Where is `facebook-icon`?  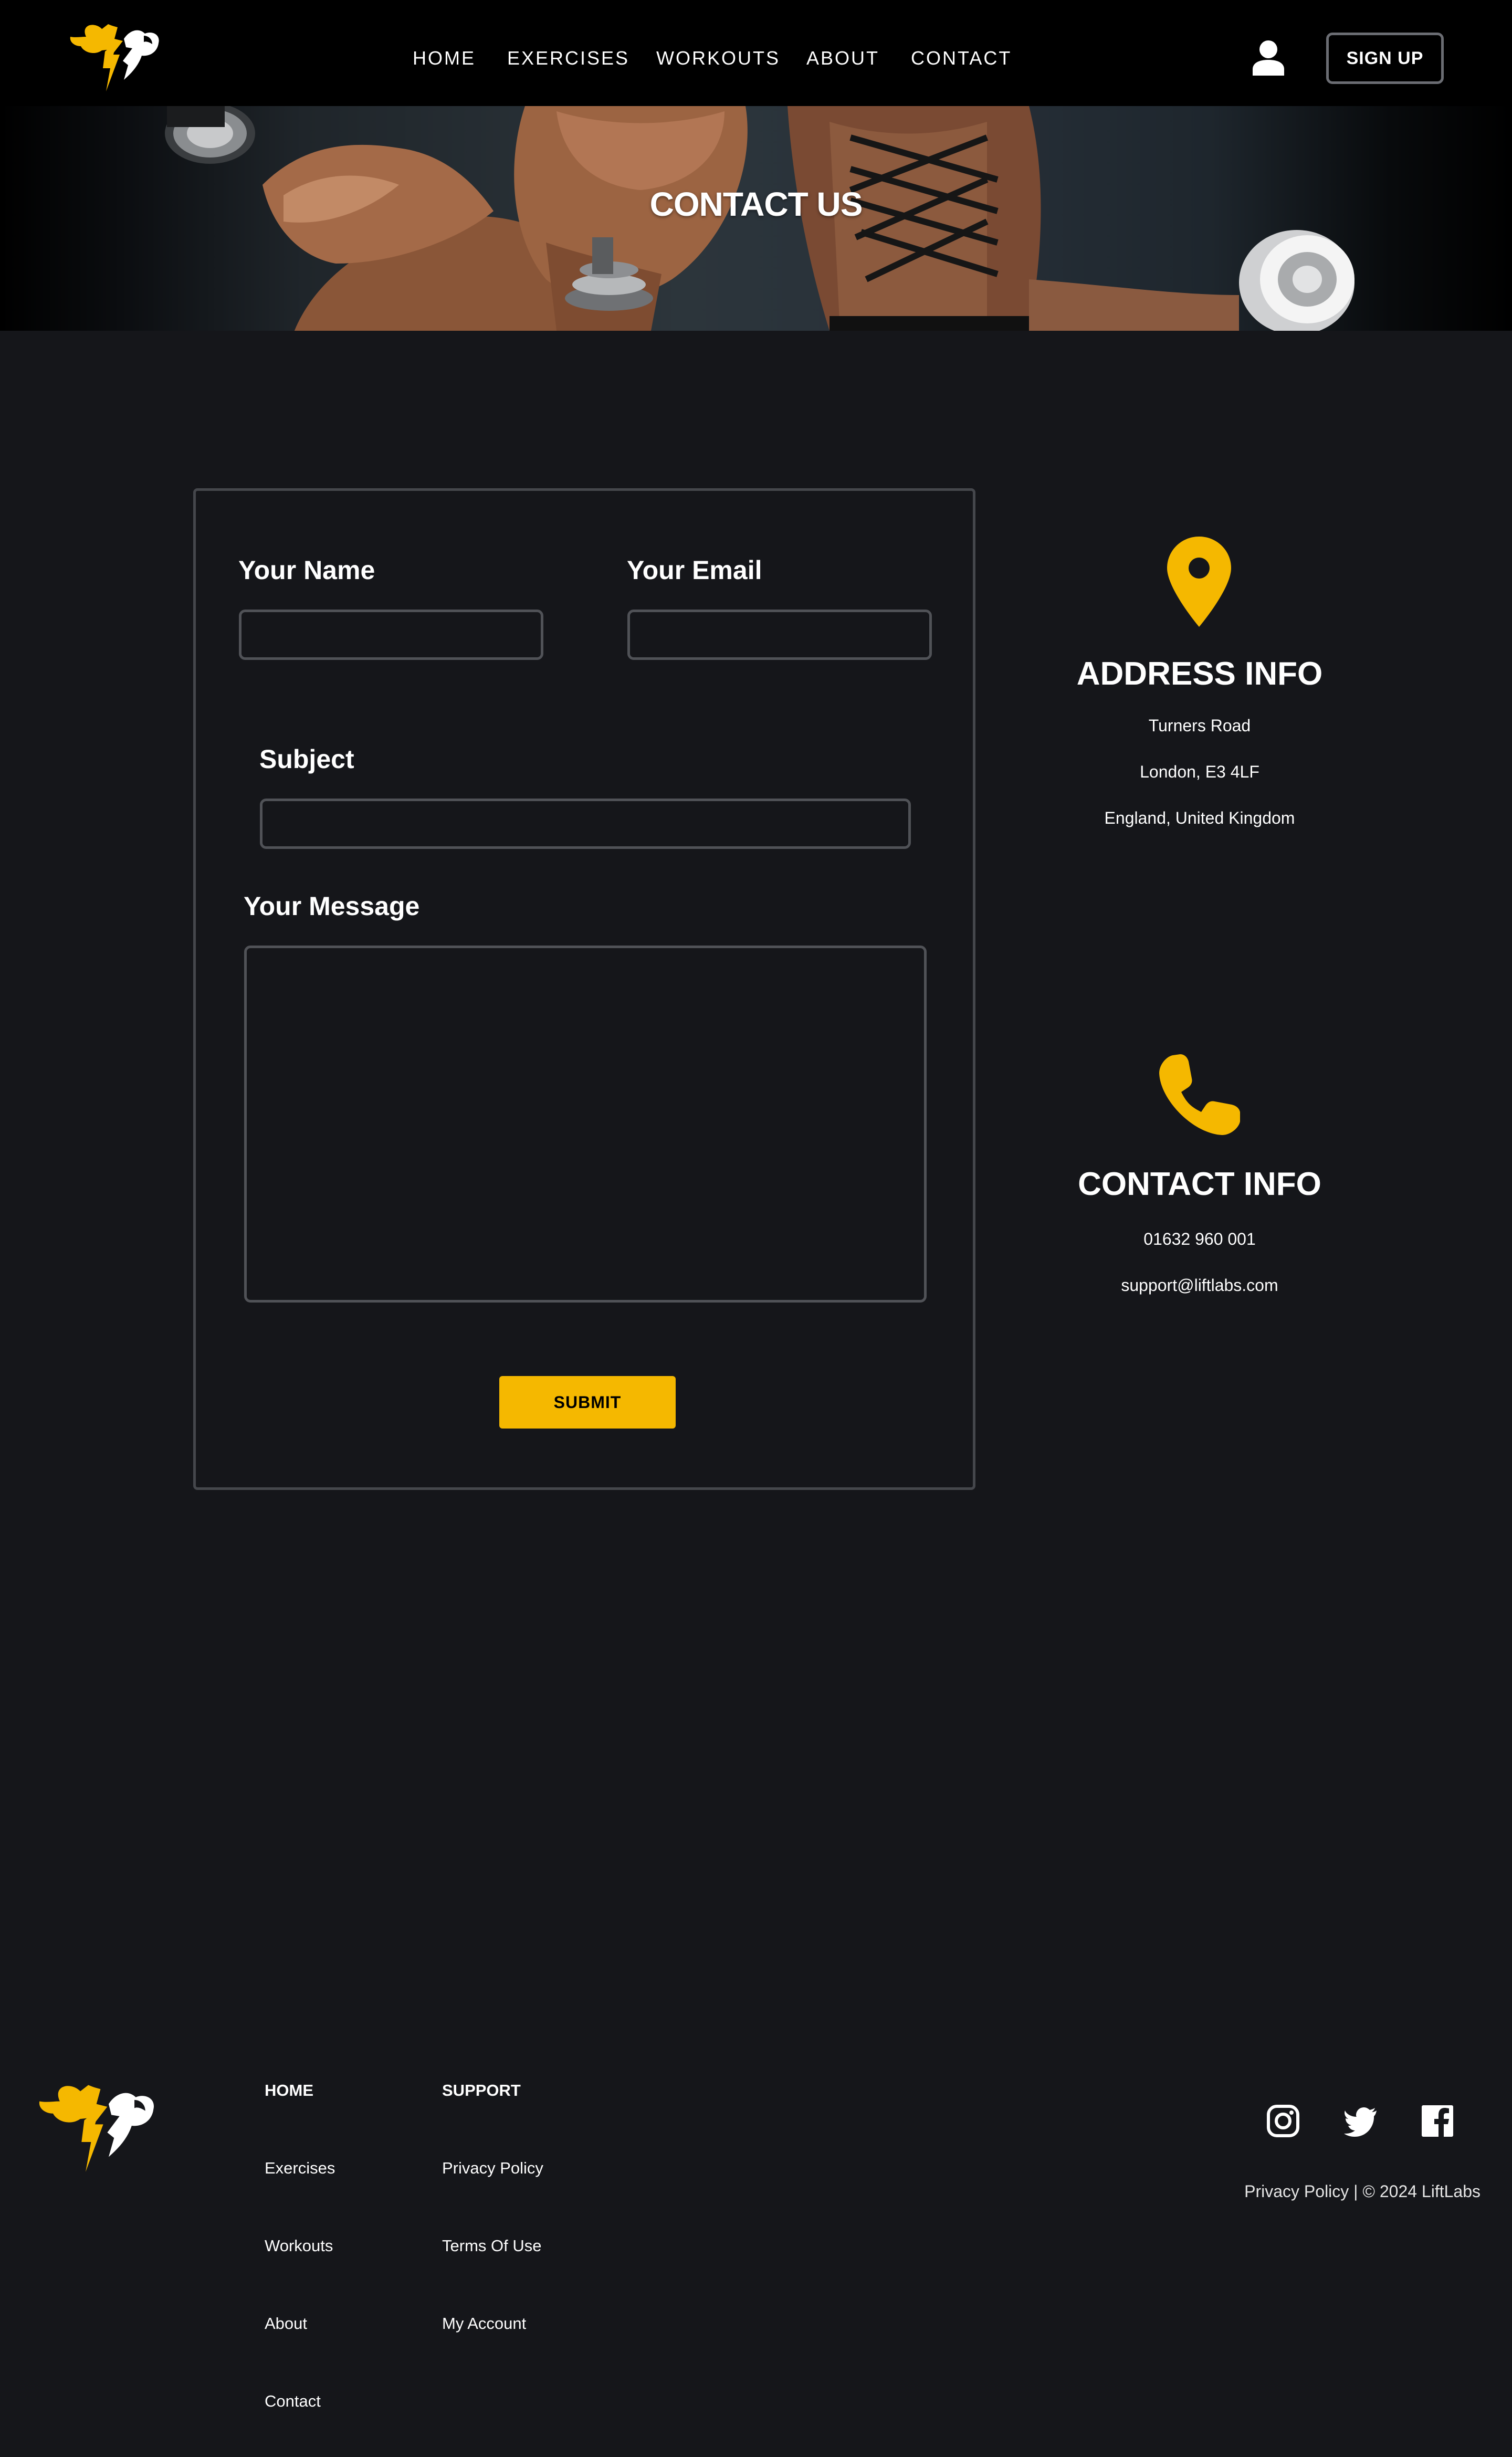
facebook-icon is located at coordinates (1437, 2121).